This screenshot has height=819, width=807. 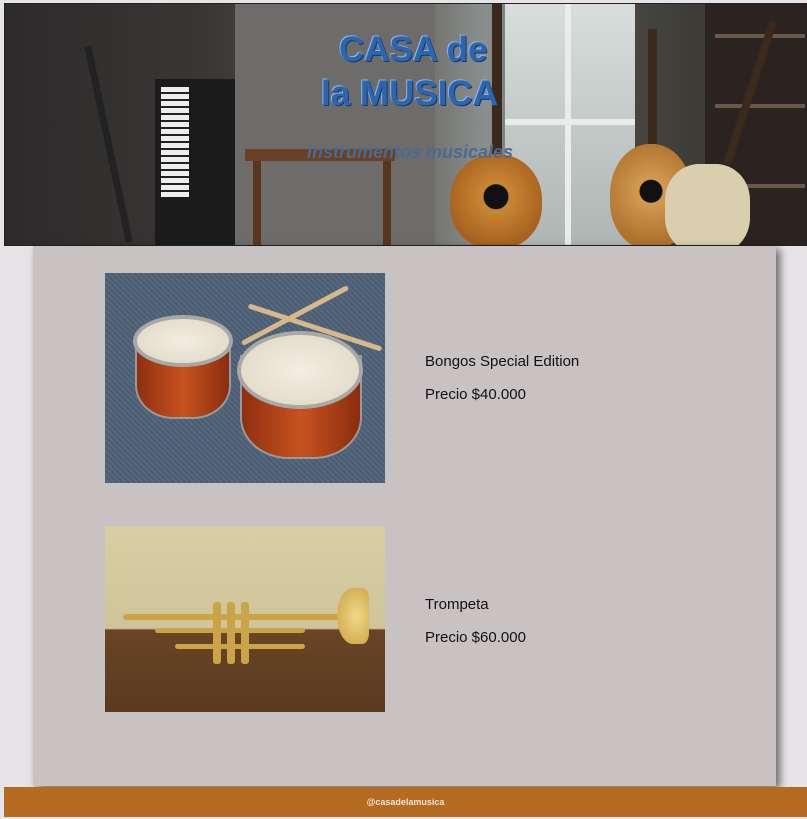 What do you see at coordinates (409, 93) in the screenshot?
I see `site-title-line2: la MUSICA` at bounding box center [409, 93].